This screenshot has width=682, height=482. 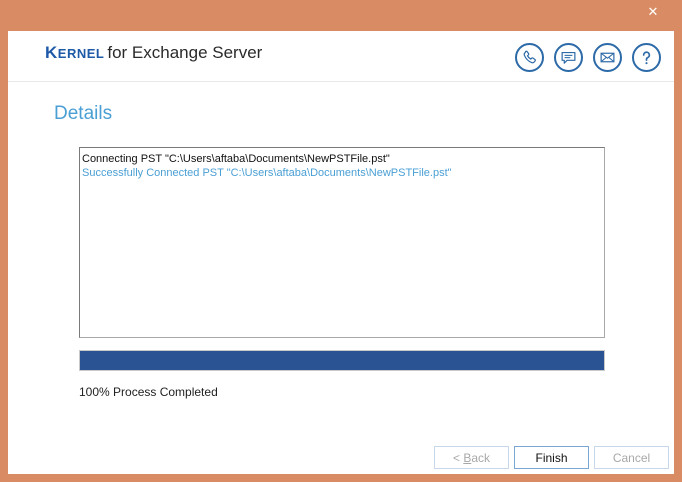 I want to click on mail-icon, so click(x=607, y=57).